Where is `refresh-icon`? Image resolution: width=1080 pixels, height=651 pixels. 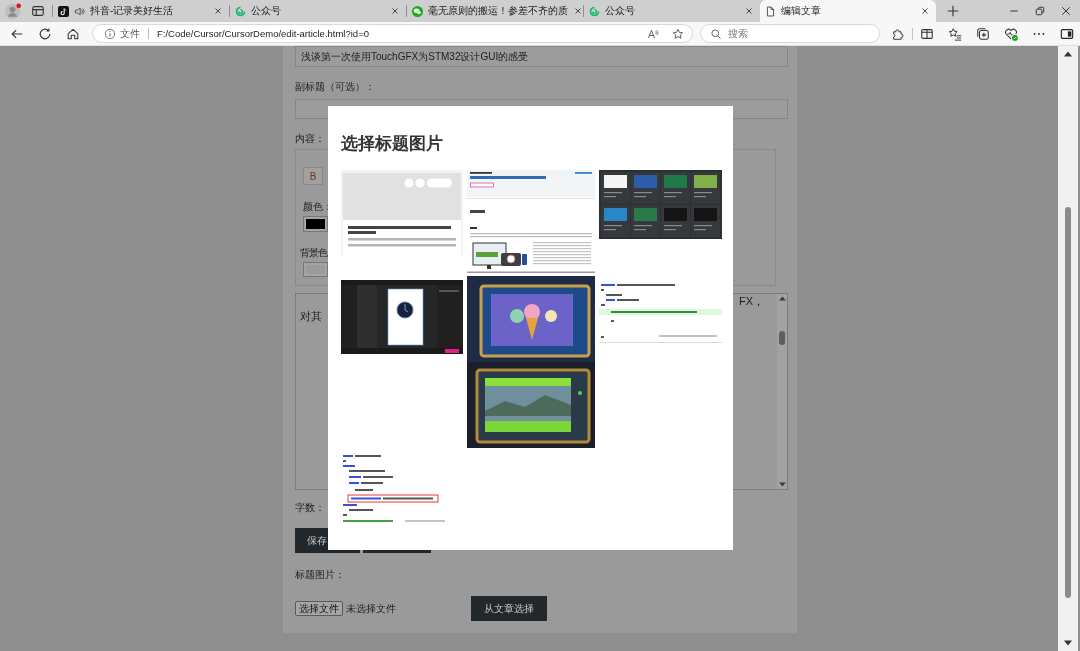 refresh-icon is located at coordinates (45, 33).